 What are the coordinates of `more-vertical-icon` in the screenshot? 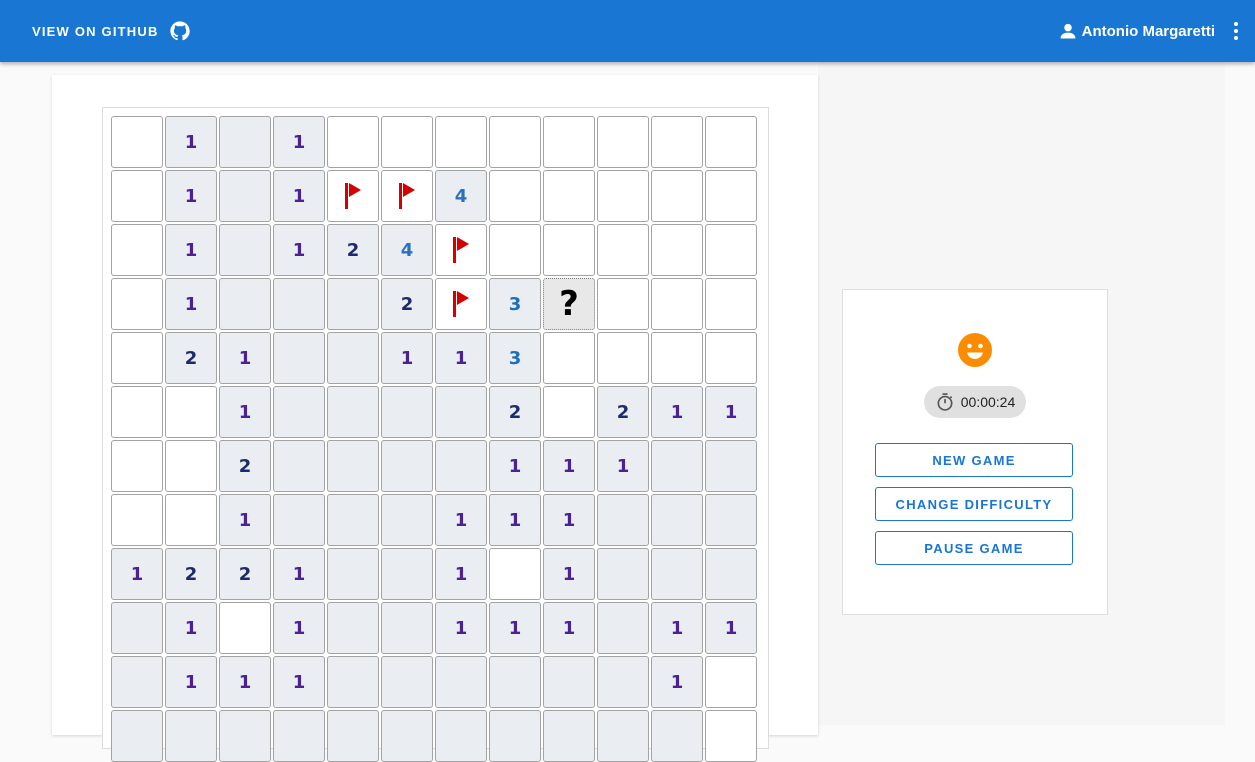 It's located at (1236, 31).